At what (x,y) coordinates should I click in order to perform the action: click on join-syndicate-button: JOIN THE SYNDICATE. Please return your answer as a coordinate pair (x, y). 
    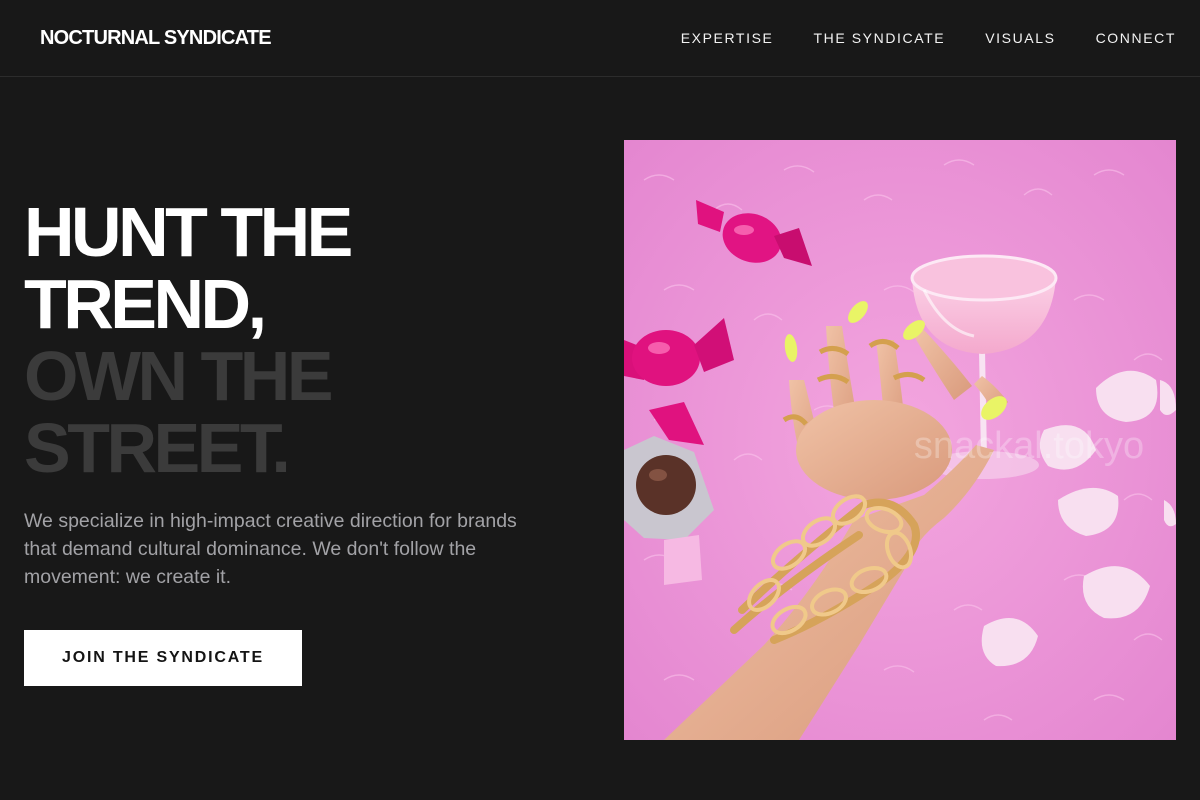
    Looking at the image, I should click on (163, 658).